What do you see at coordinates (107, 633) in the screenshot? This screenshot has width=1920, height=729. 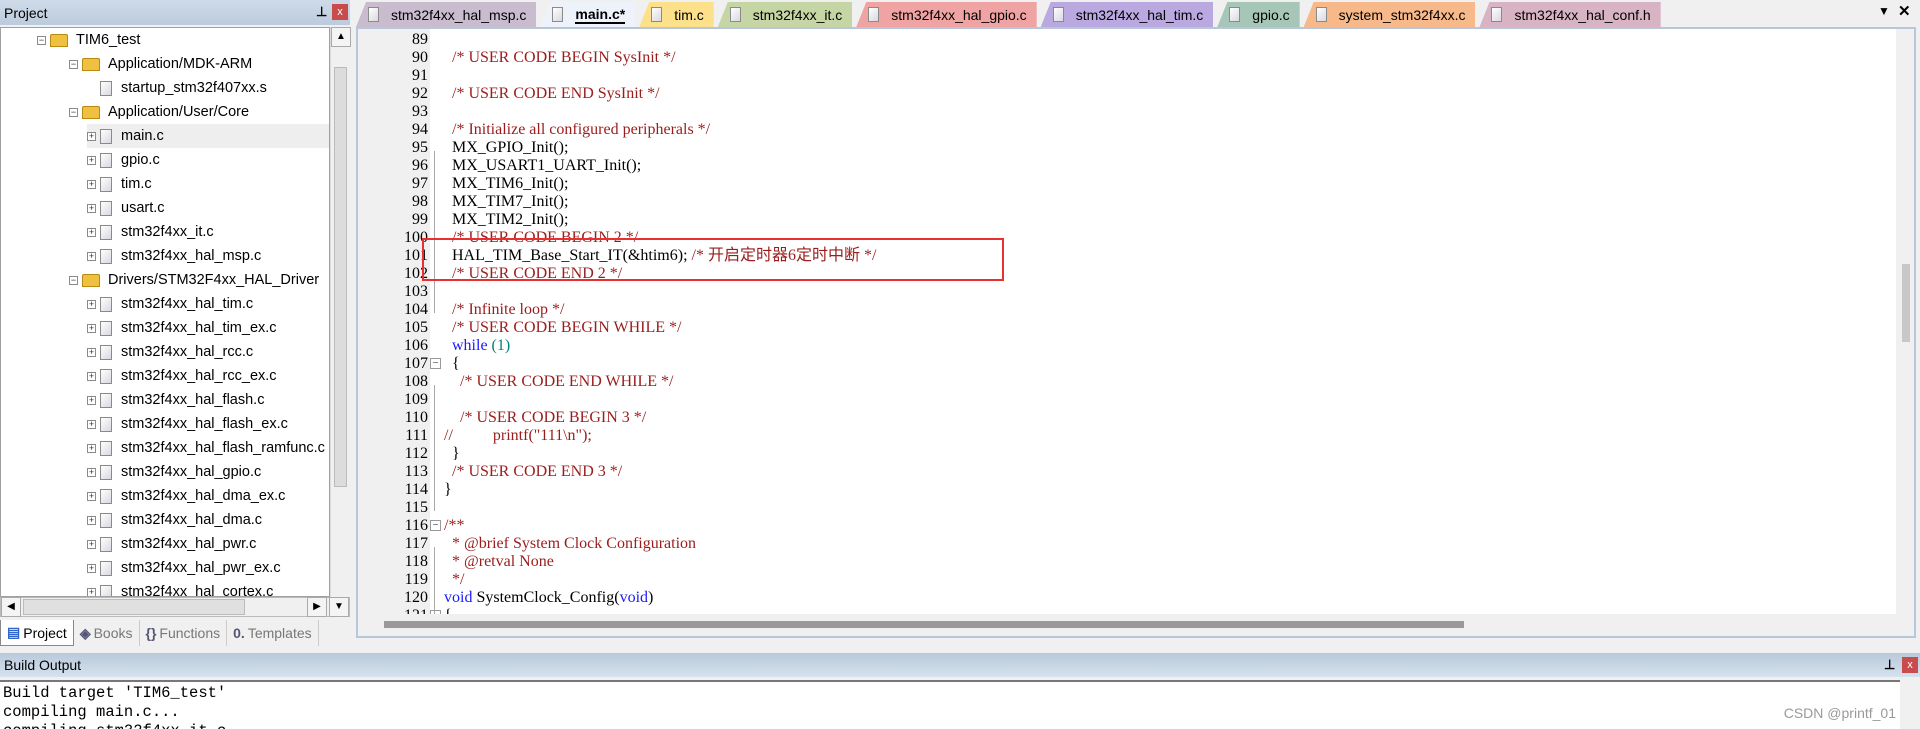 I see `panel-tab-books: ◈ Books` at bounding box center [107, 633].